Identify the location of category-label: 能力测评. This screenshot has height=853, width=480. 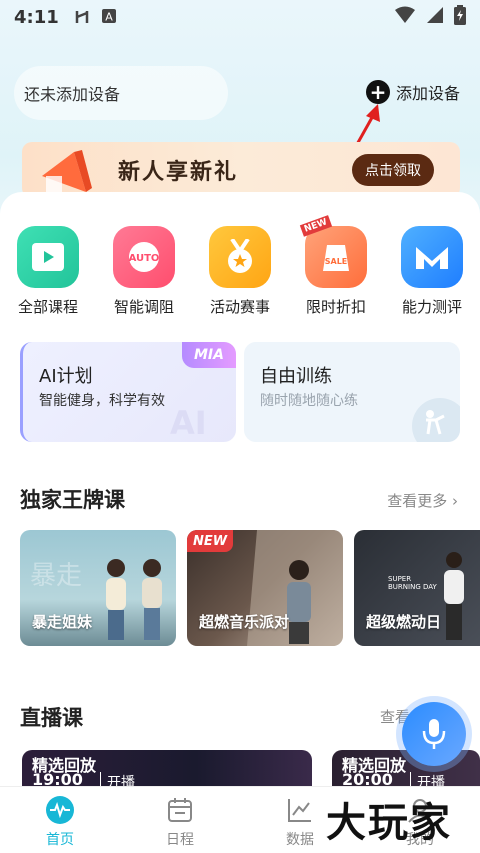
(431, 307).